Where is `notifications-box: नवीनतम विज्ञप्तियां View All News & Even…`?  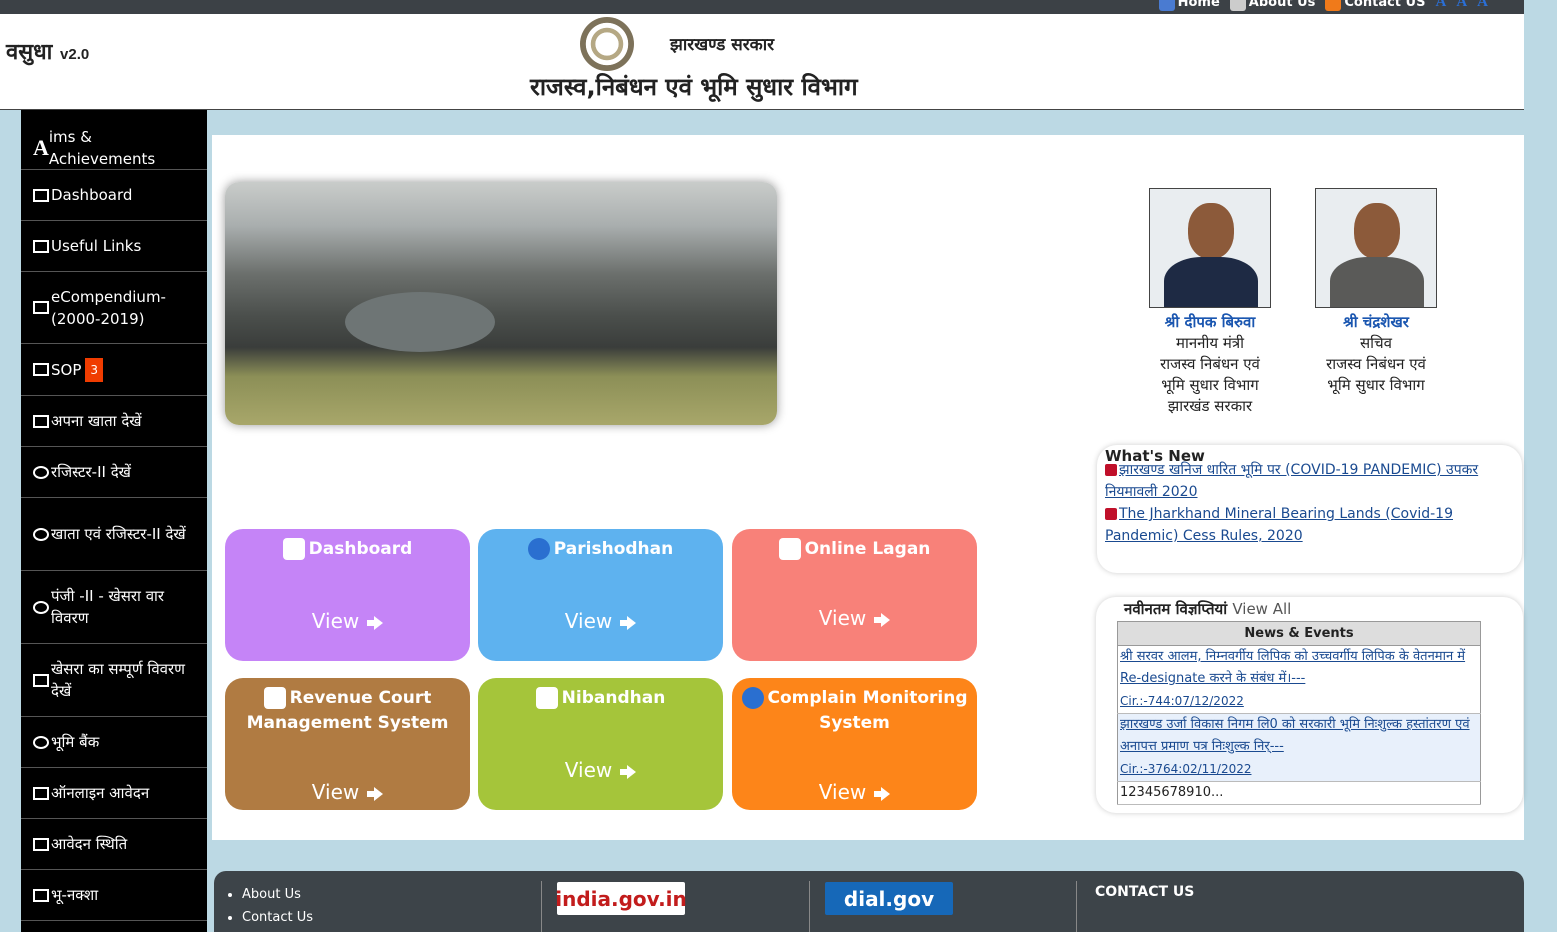
notifications-box: नवीनतम विज्ञप्तियां View All News & Even… is located at coordinates (1309, 705).